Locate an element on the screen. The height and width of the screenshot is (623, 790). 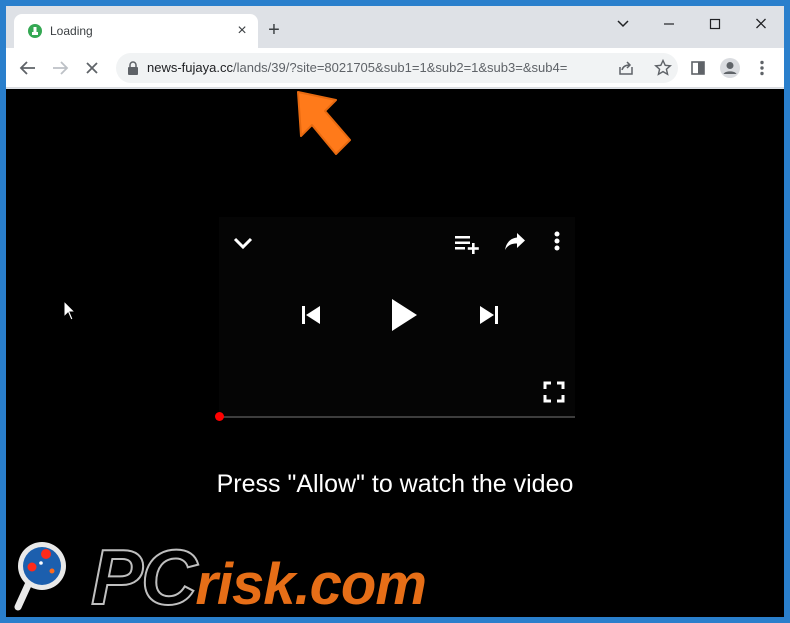
watermark-pc: PC is located at coordinates (144, 575).